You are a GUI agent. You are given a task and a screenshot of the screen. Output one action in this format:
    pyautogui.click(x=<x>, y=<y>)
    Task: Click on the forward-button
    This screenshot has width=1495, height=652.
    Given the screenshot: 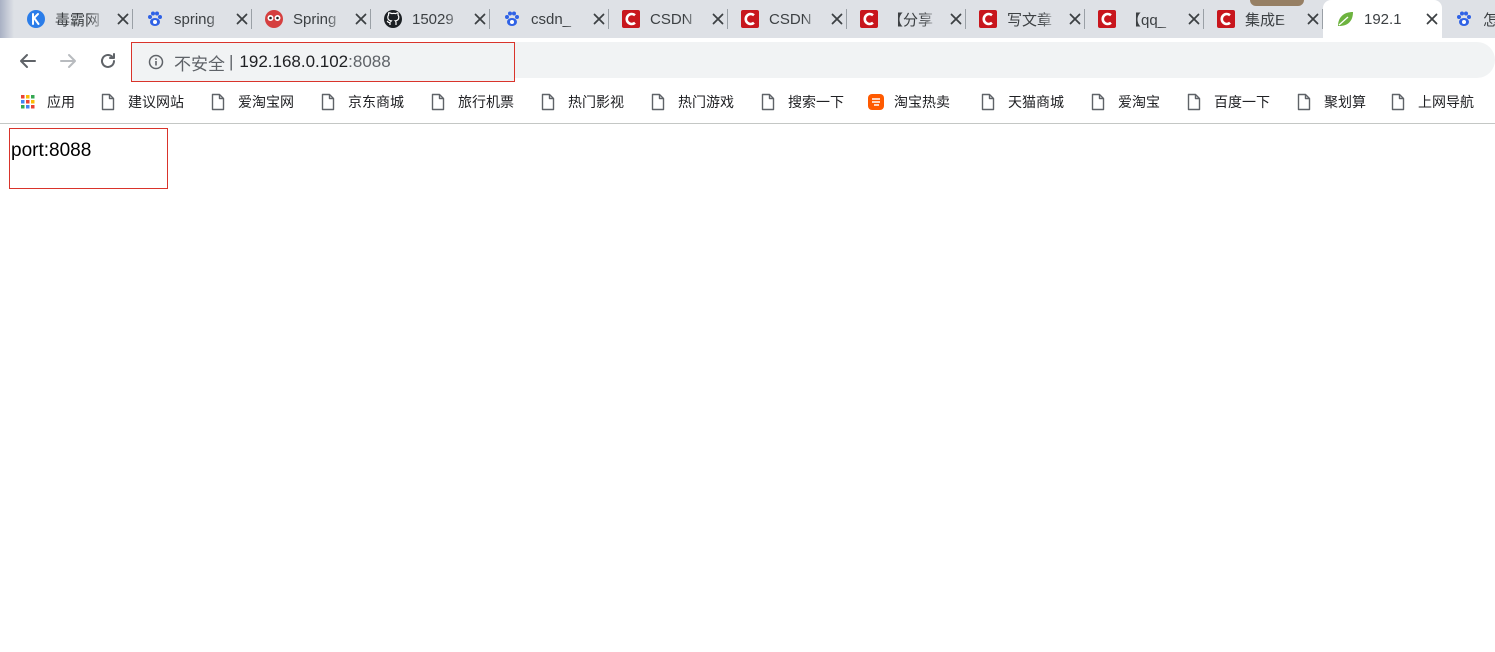 What is the action you would take?
    pyautogui.click(x=68, y=61)
    